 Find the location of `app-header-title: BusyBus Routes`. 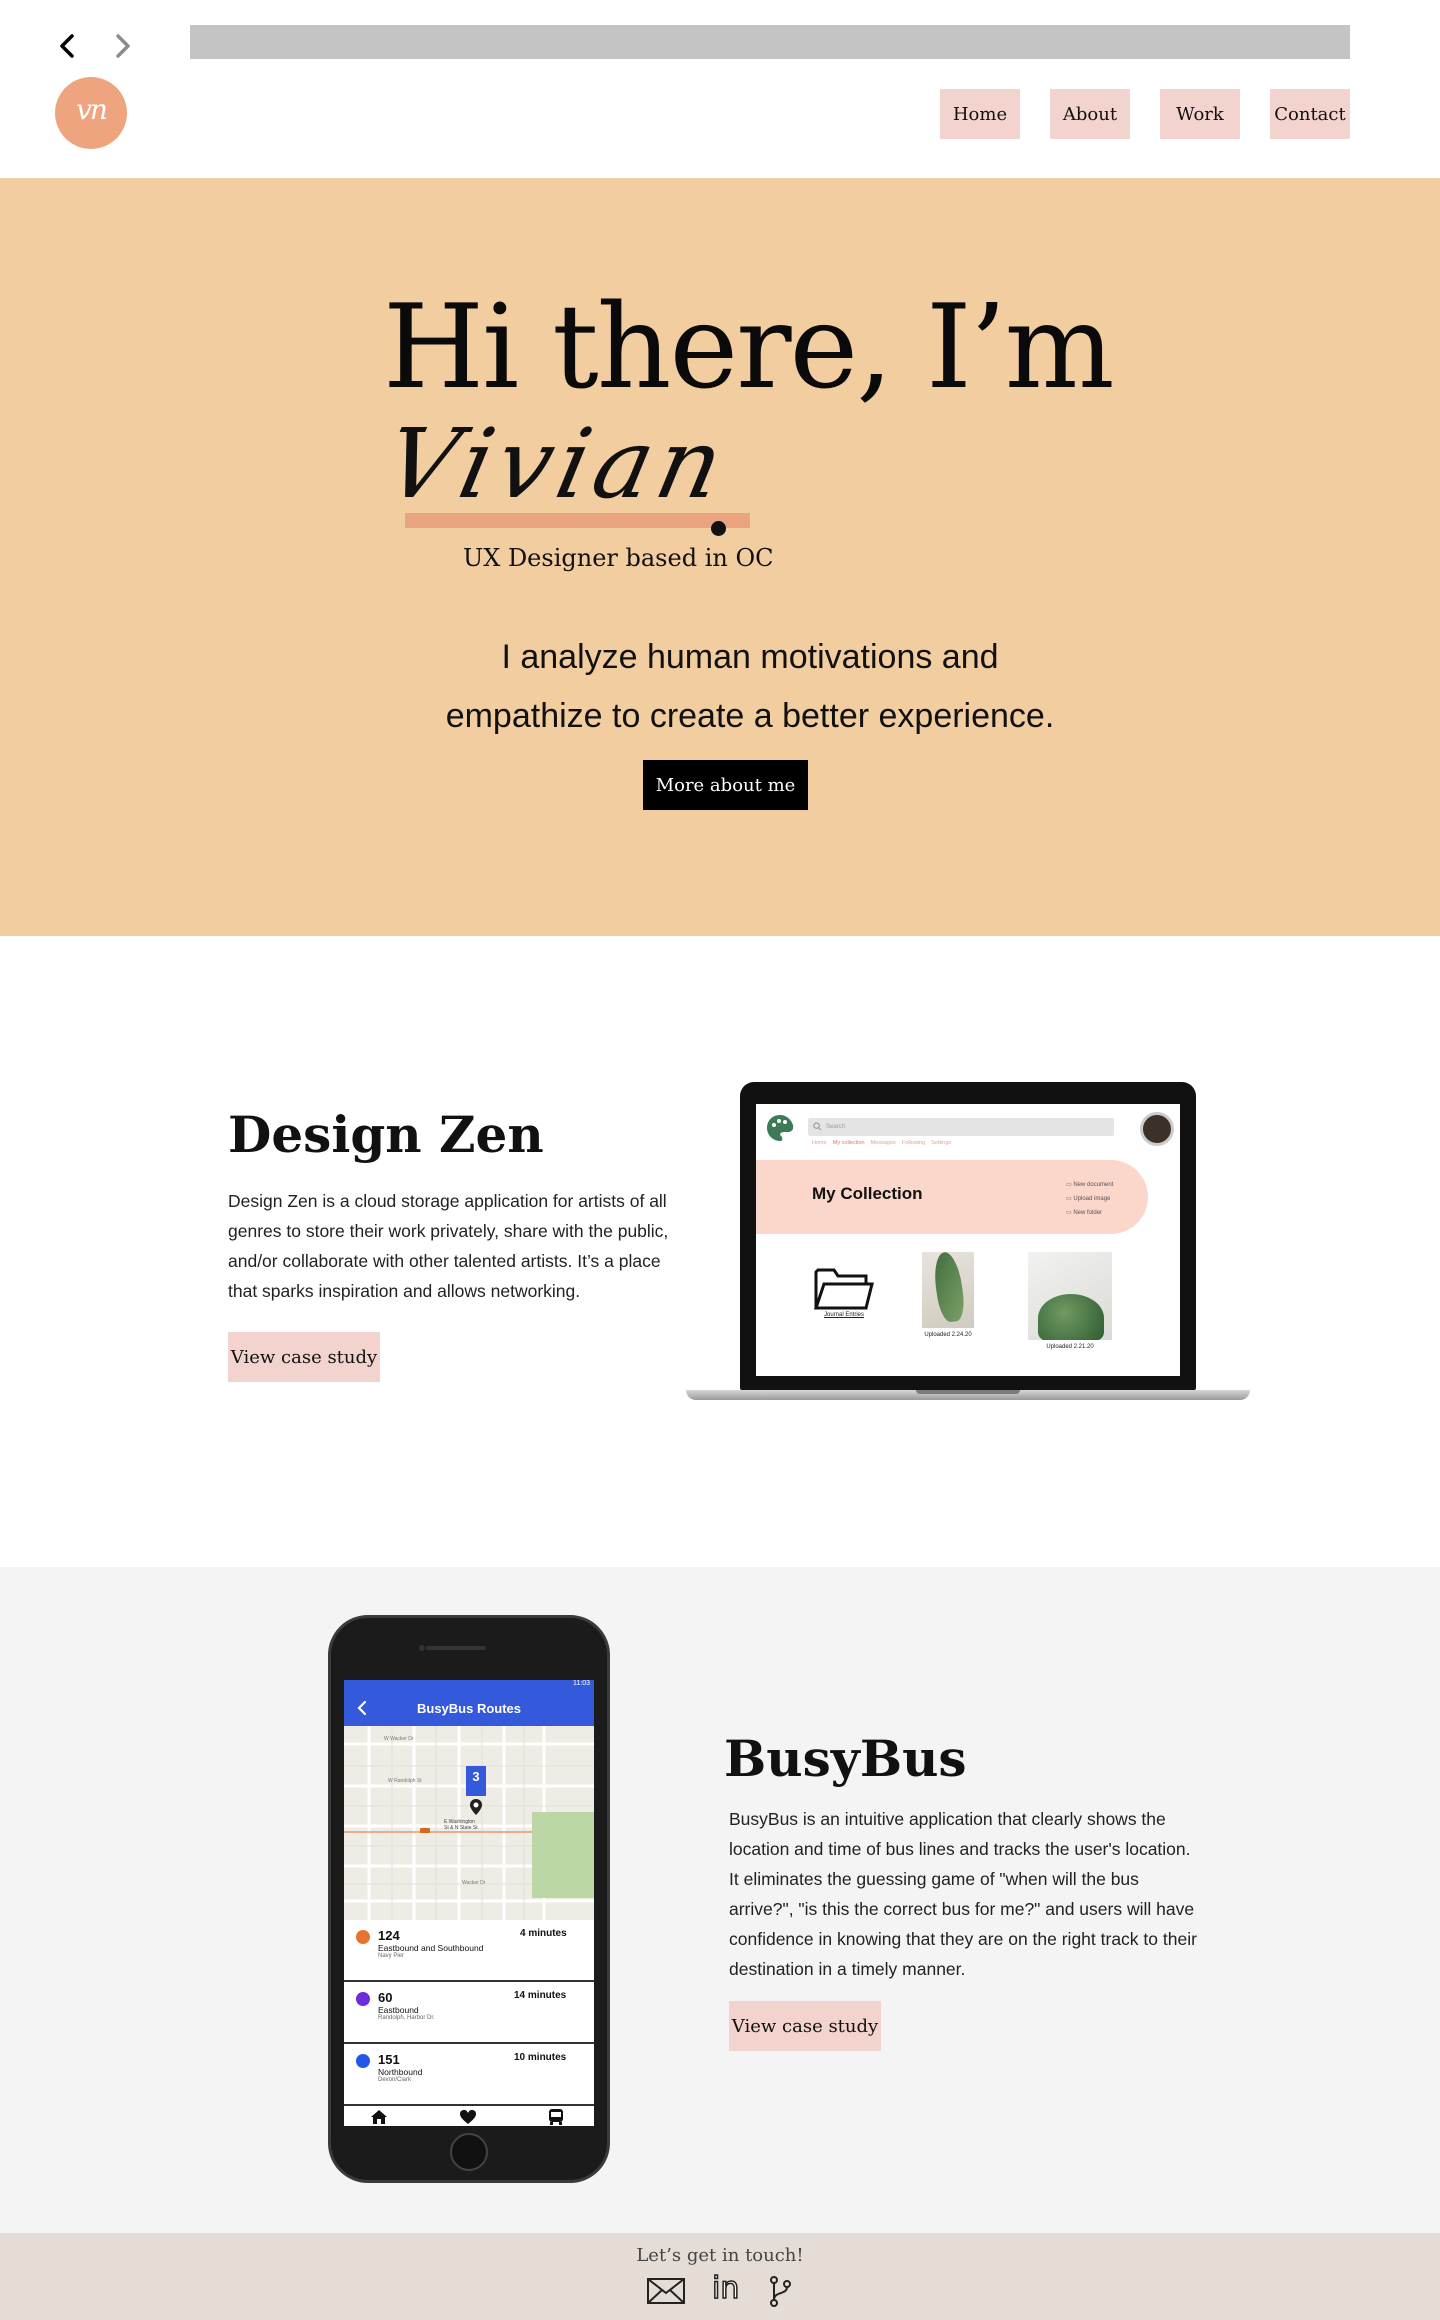

app-header-title: BusyBus Routes is located at coordinates (469, 1708).